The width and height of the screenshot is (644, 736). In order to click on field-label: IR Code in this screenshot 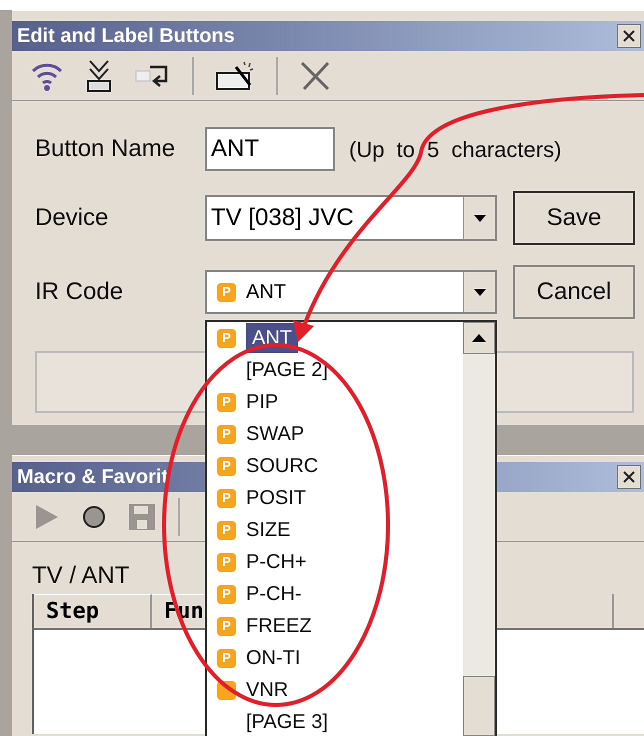, I will do `click(79, 292)`.